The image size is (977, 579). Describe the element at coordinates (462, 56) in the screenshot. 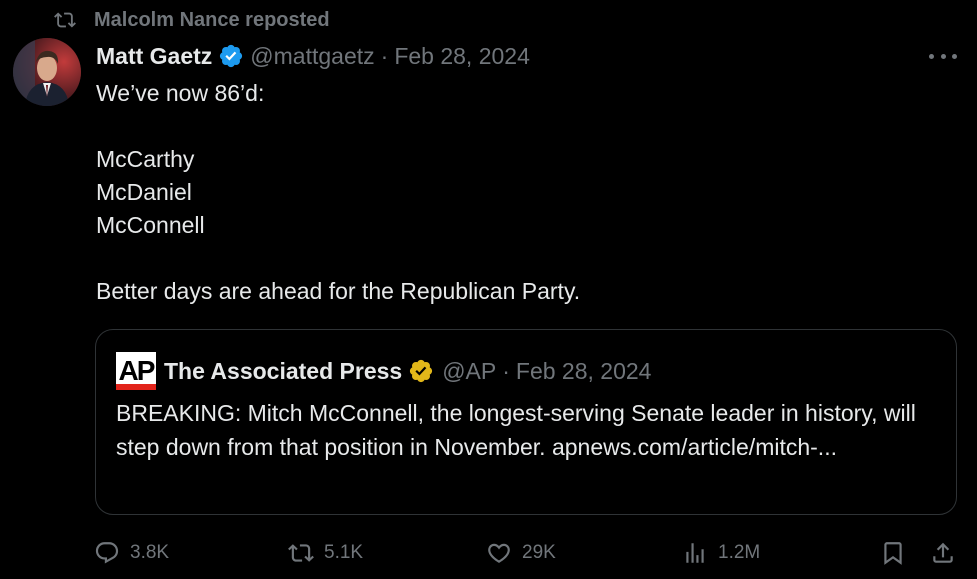

I see `tweet-date: Feb 28, 2024` at that location.